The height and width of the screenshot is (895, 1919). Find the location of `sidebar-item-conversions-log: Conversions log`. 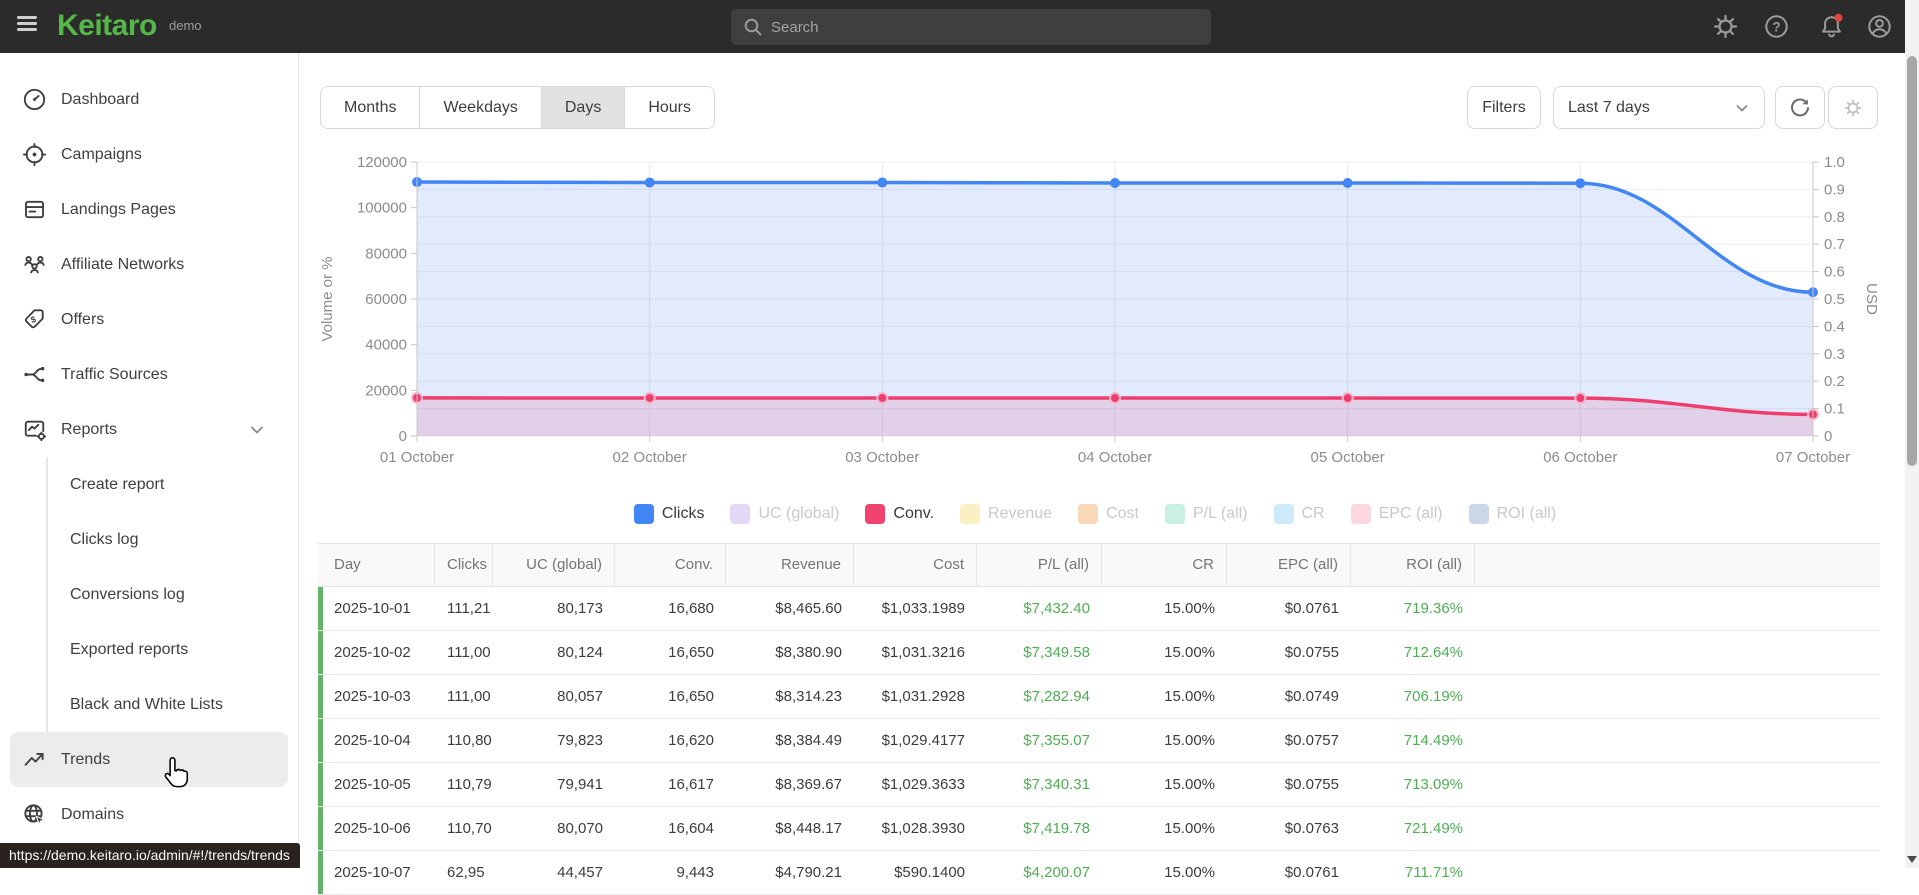

sidebar-item-conversions-log: Conversions log is located at coordinates (149, 594).